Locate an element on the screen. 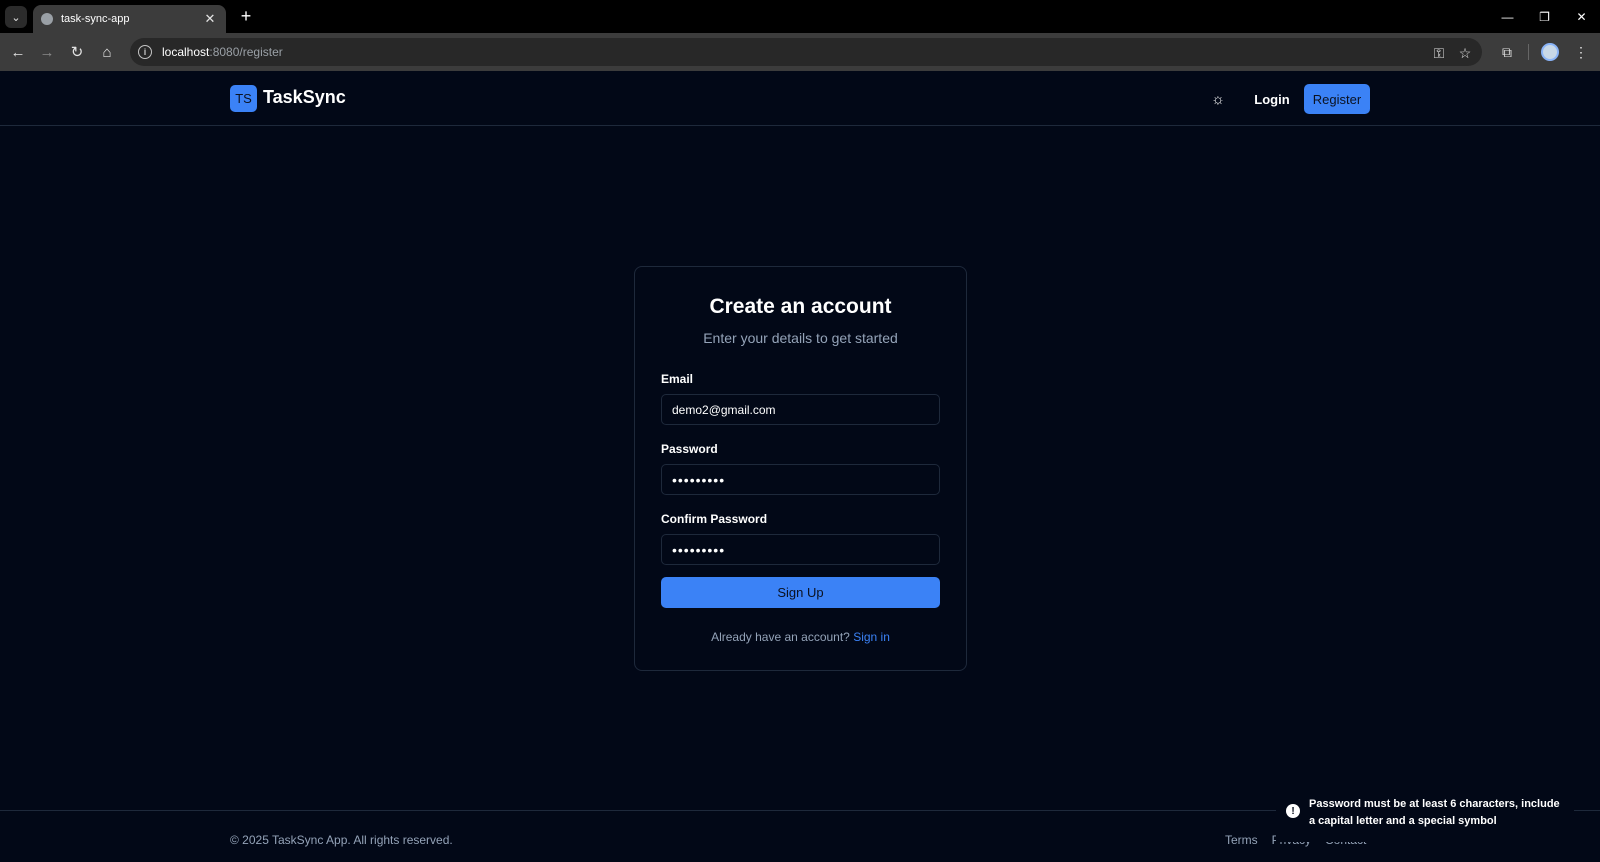 The height and width of the screenshot is (862, 1600). terms-link: Terms is located at coordinates (1241, 840).